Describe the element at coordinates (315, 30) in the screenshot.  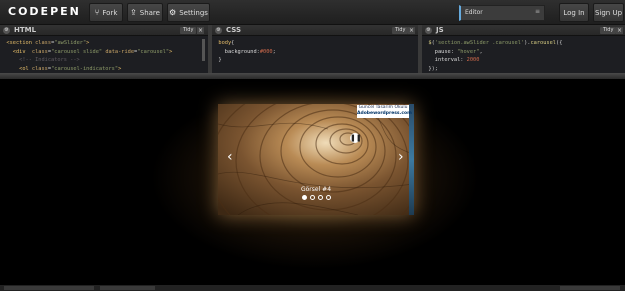
I see `css-editor-header: ⚙ CSS Tidy ×` at that location.